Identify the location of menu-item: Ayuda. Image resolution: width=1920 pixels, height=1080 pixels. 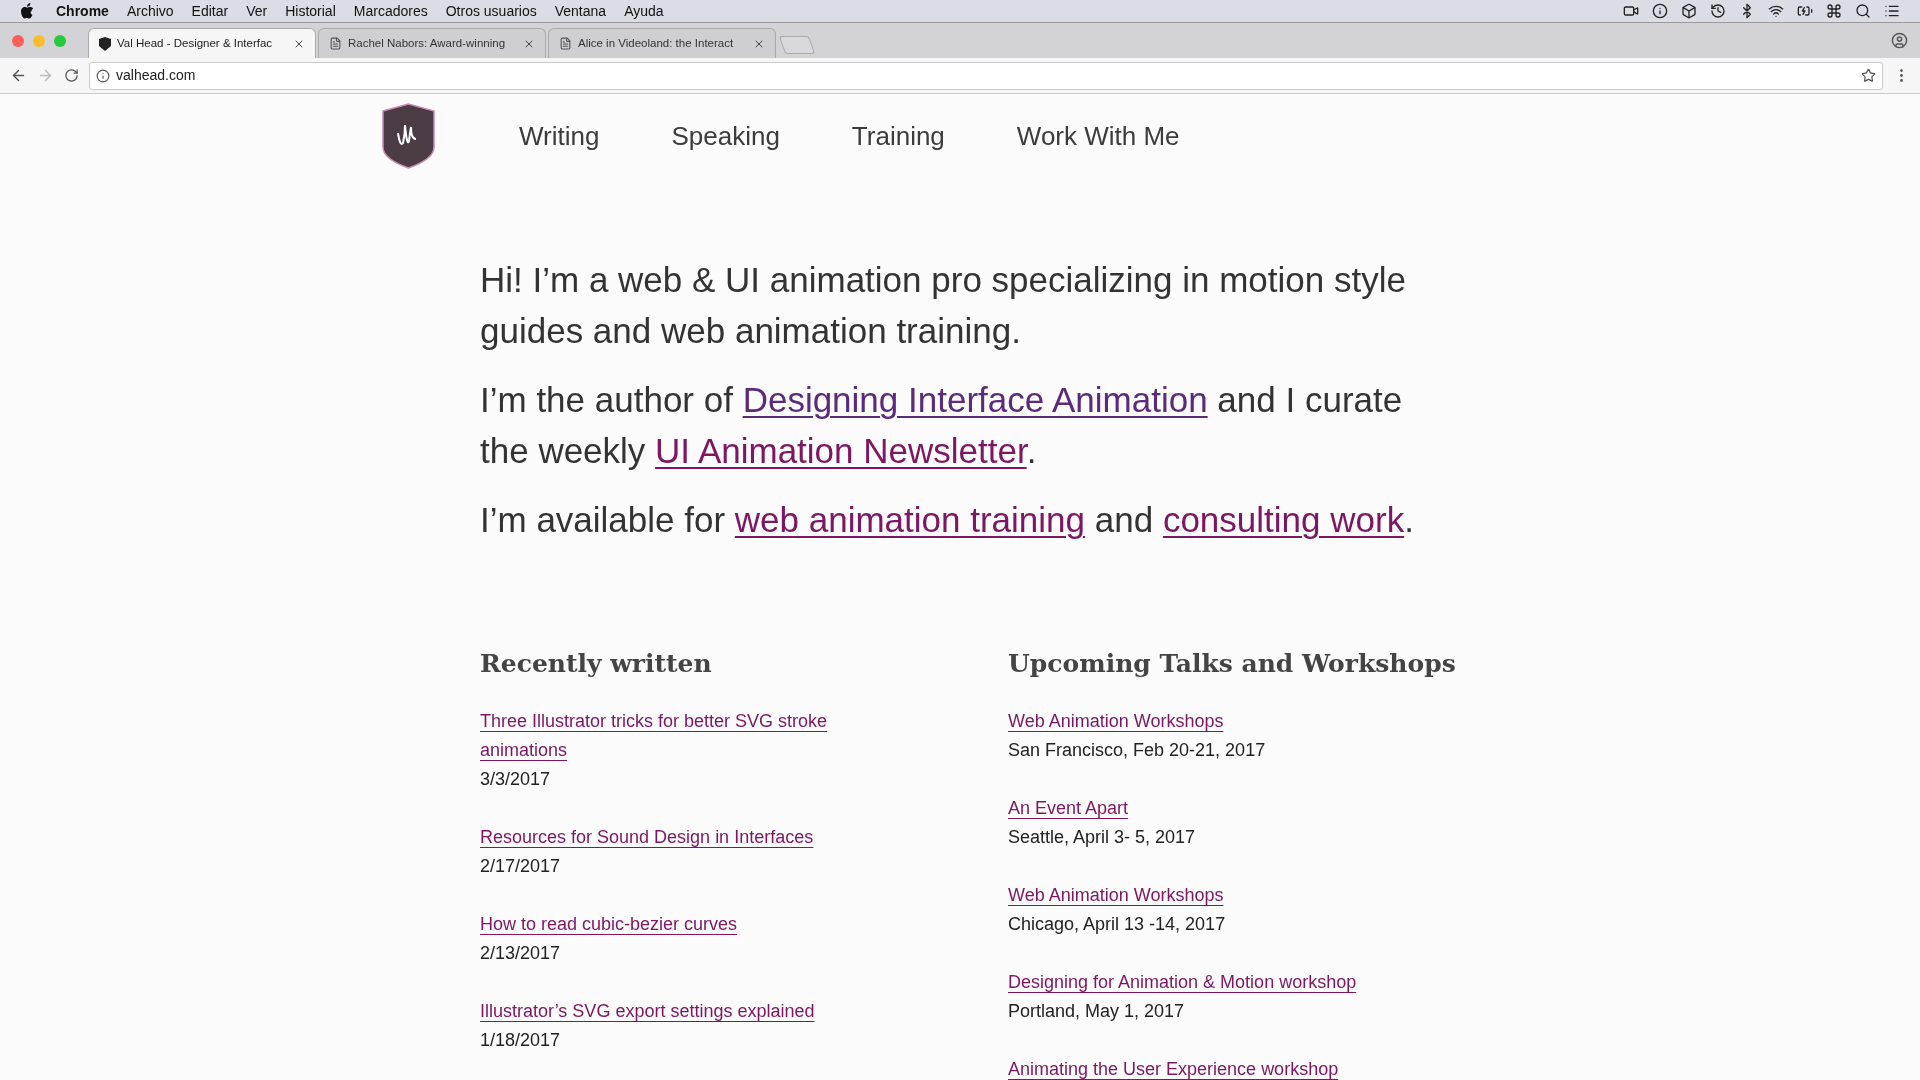
(644, 11).